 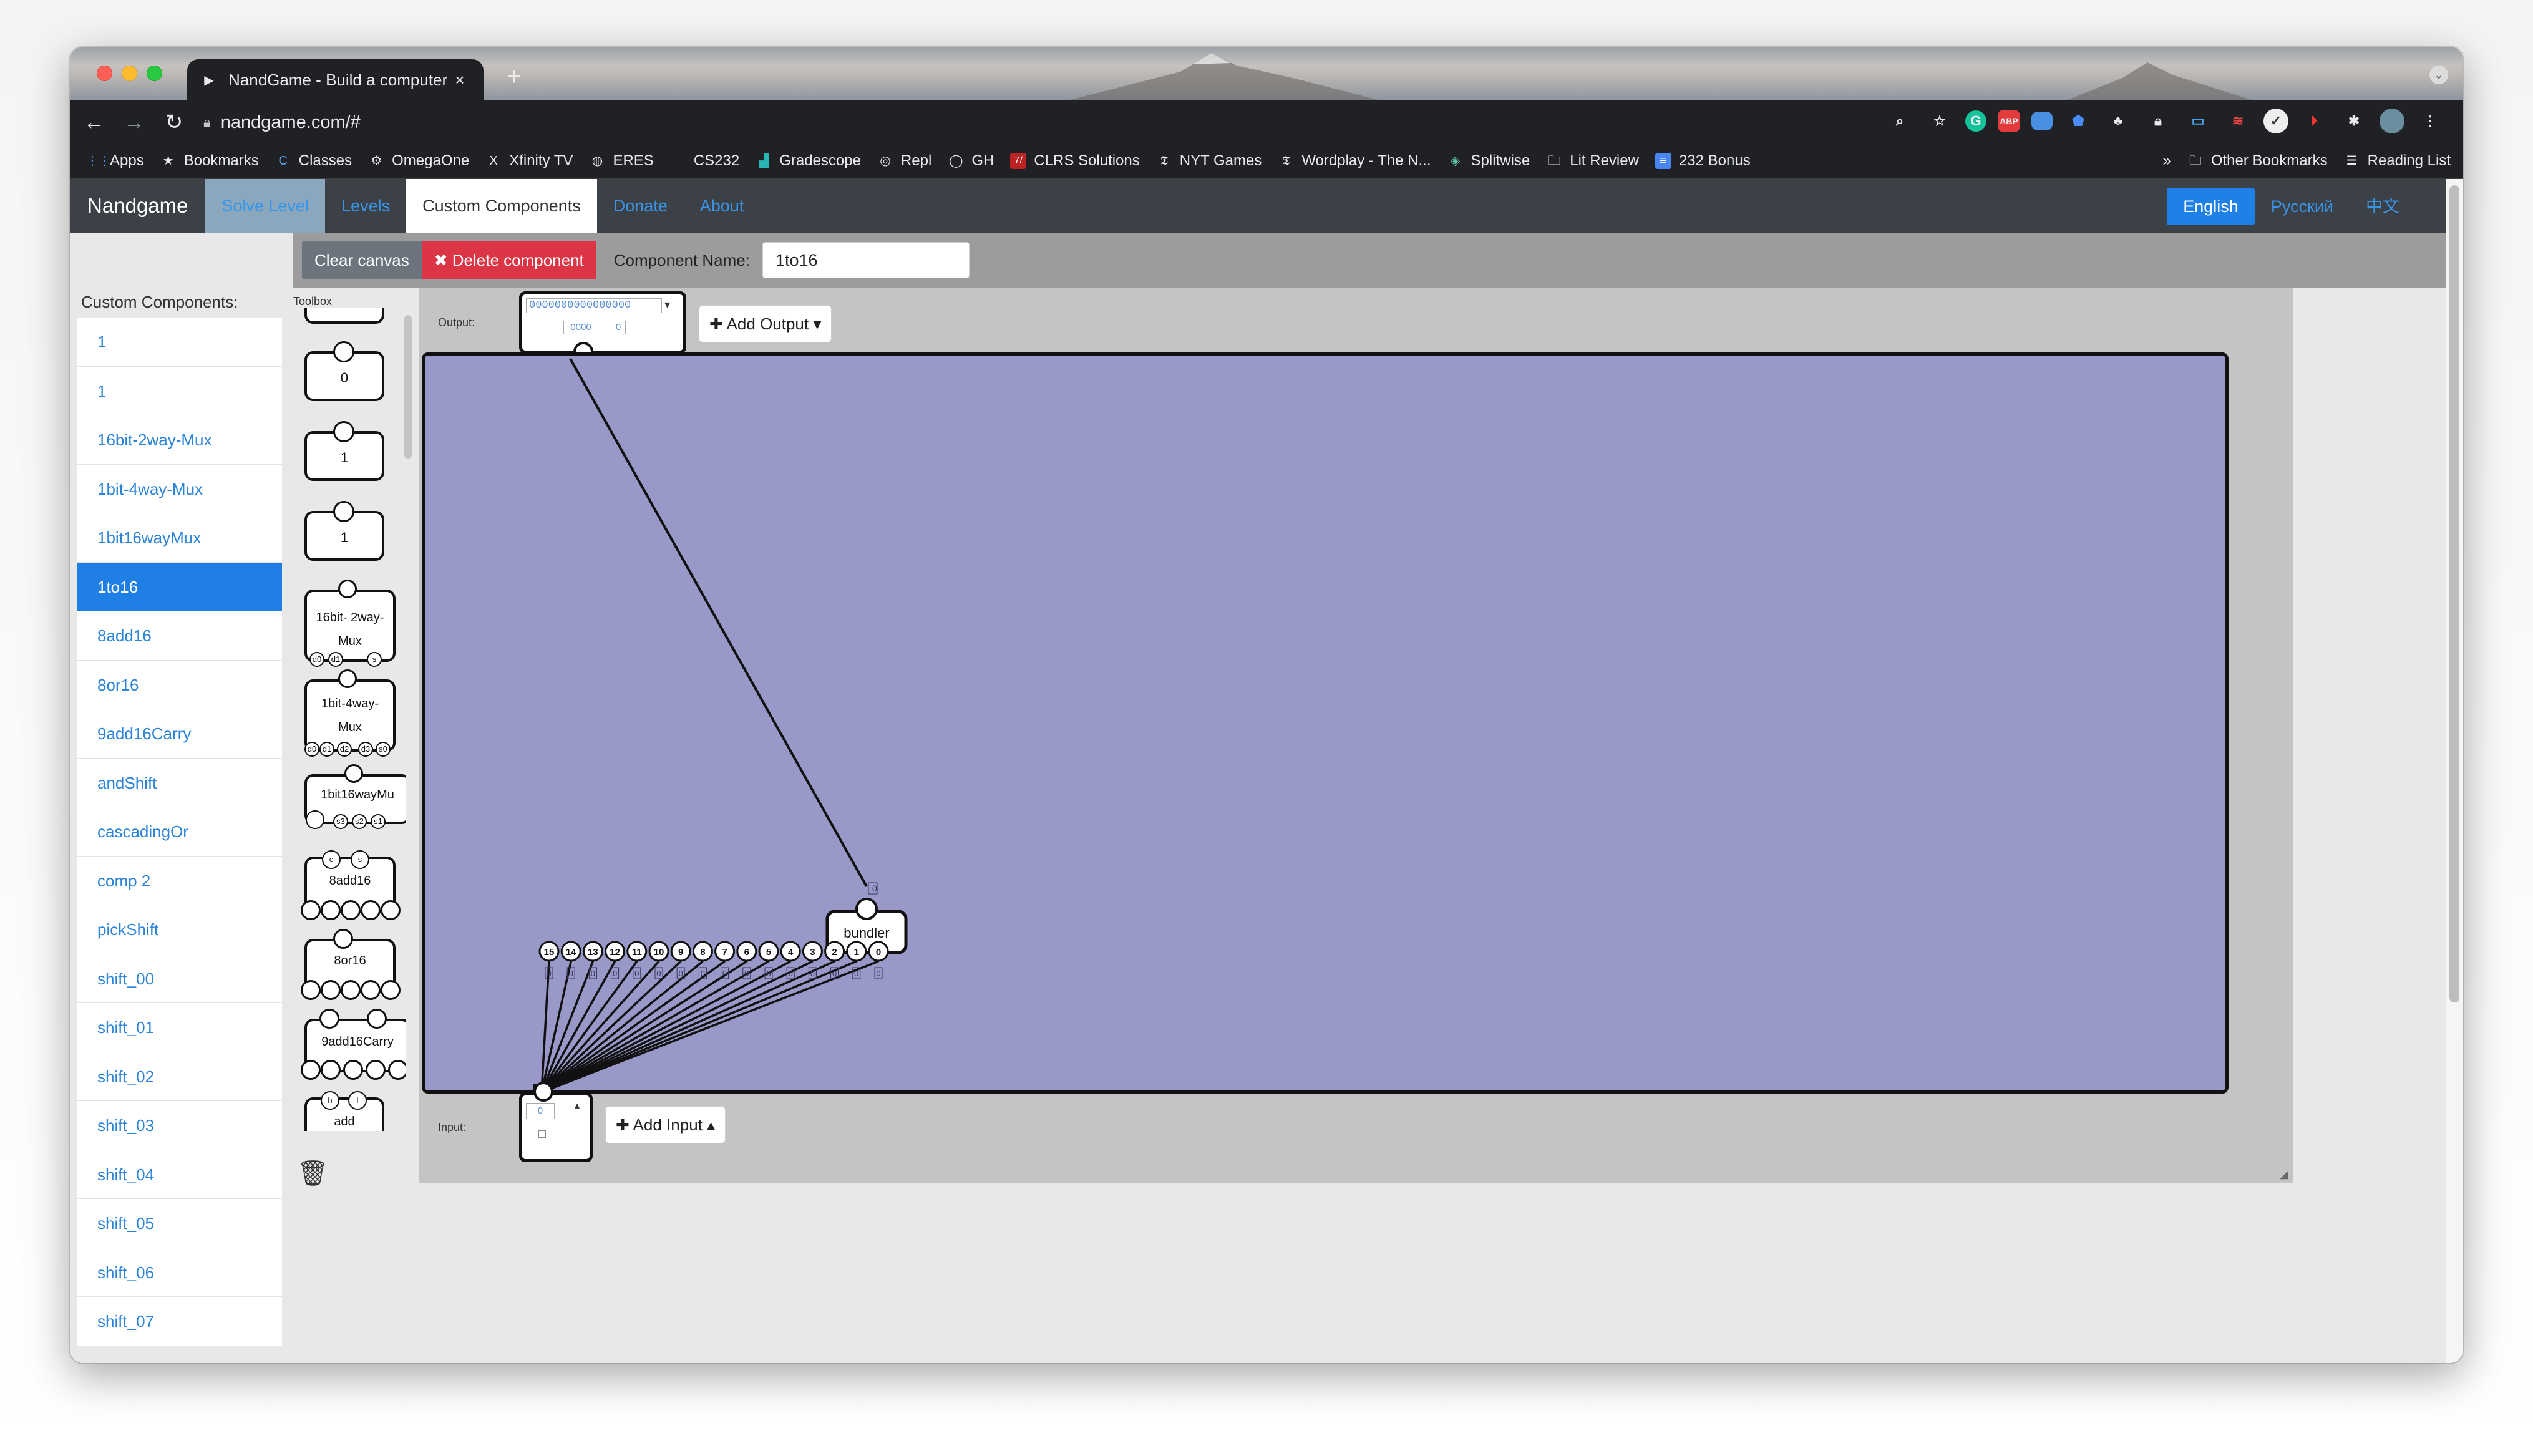 I want to click on toolbox-item-8add16: c s 8add16, so click(x=351, y=885).